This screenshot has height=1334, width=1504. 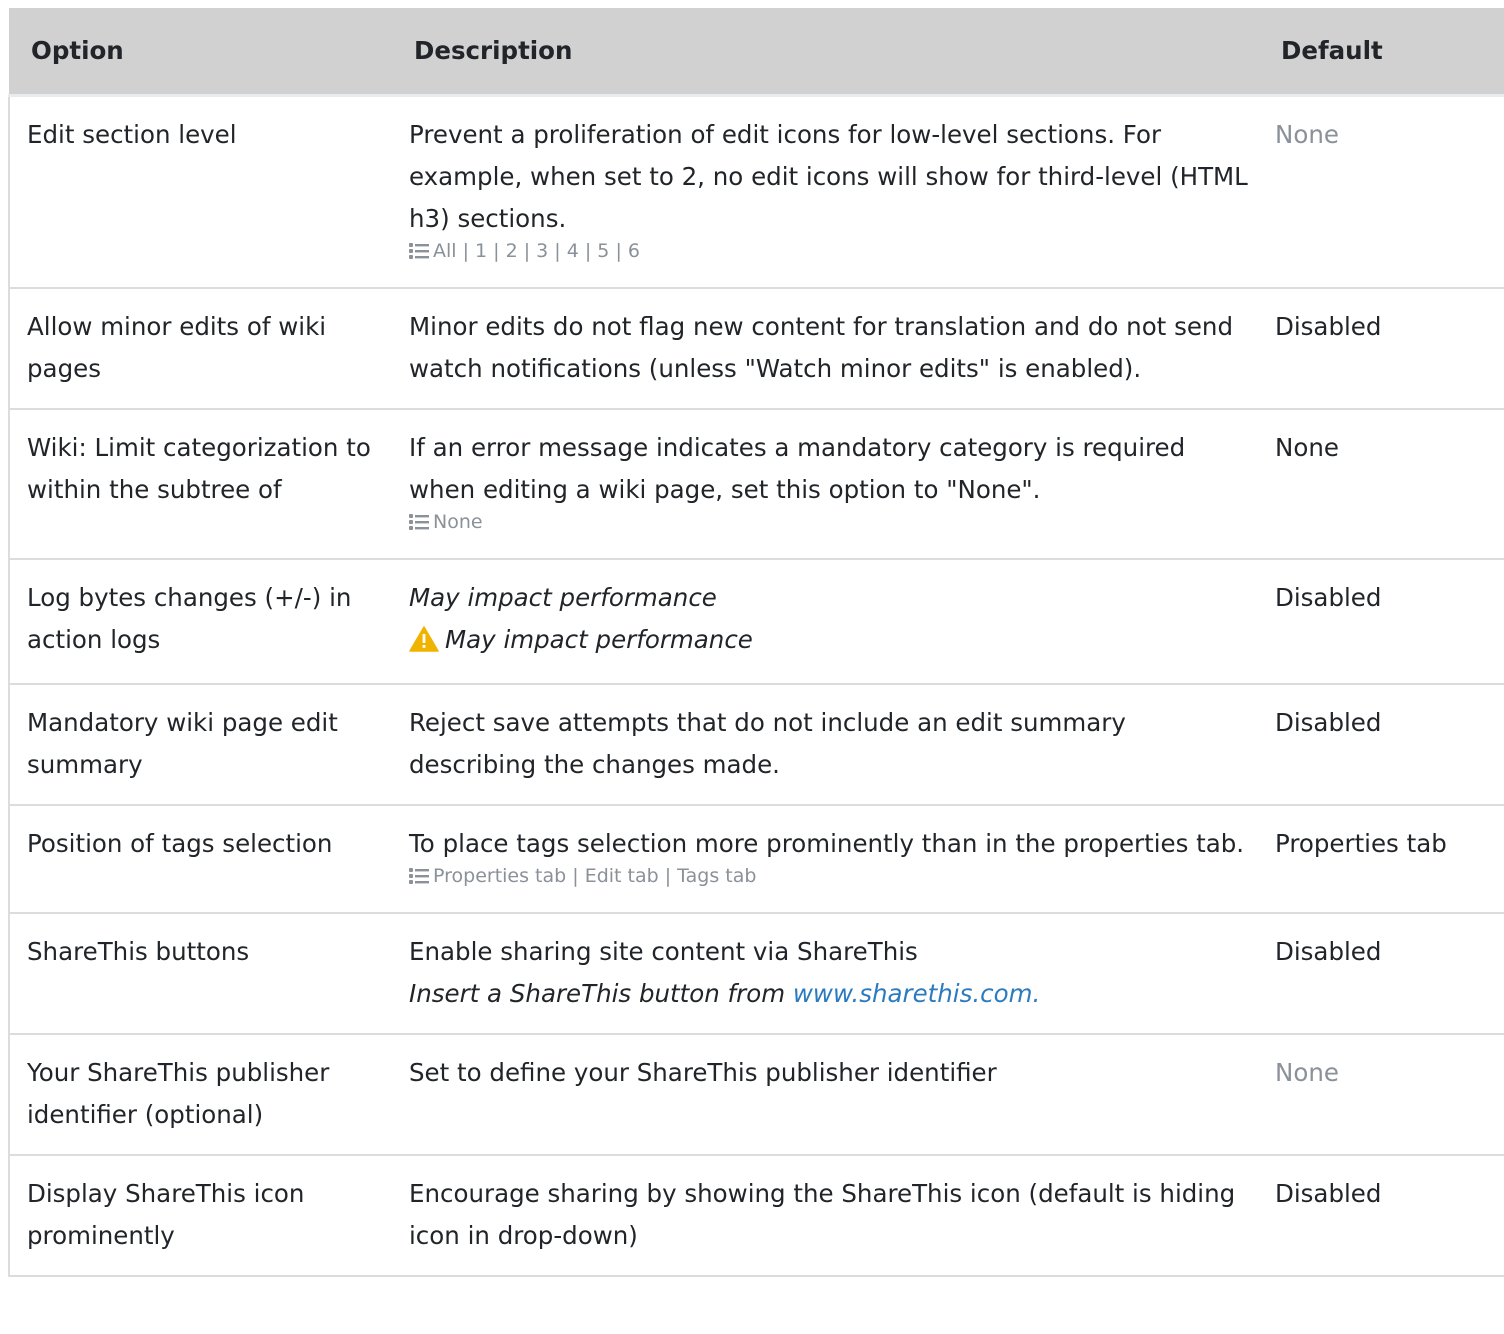 I want to click on option-choices: Properties tab | Edit tab | Tags tab, so click(x=828, y=877).